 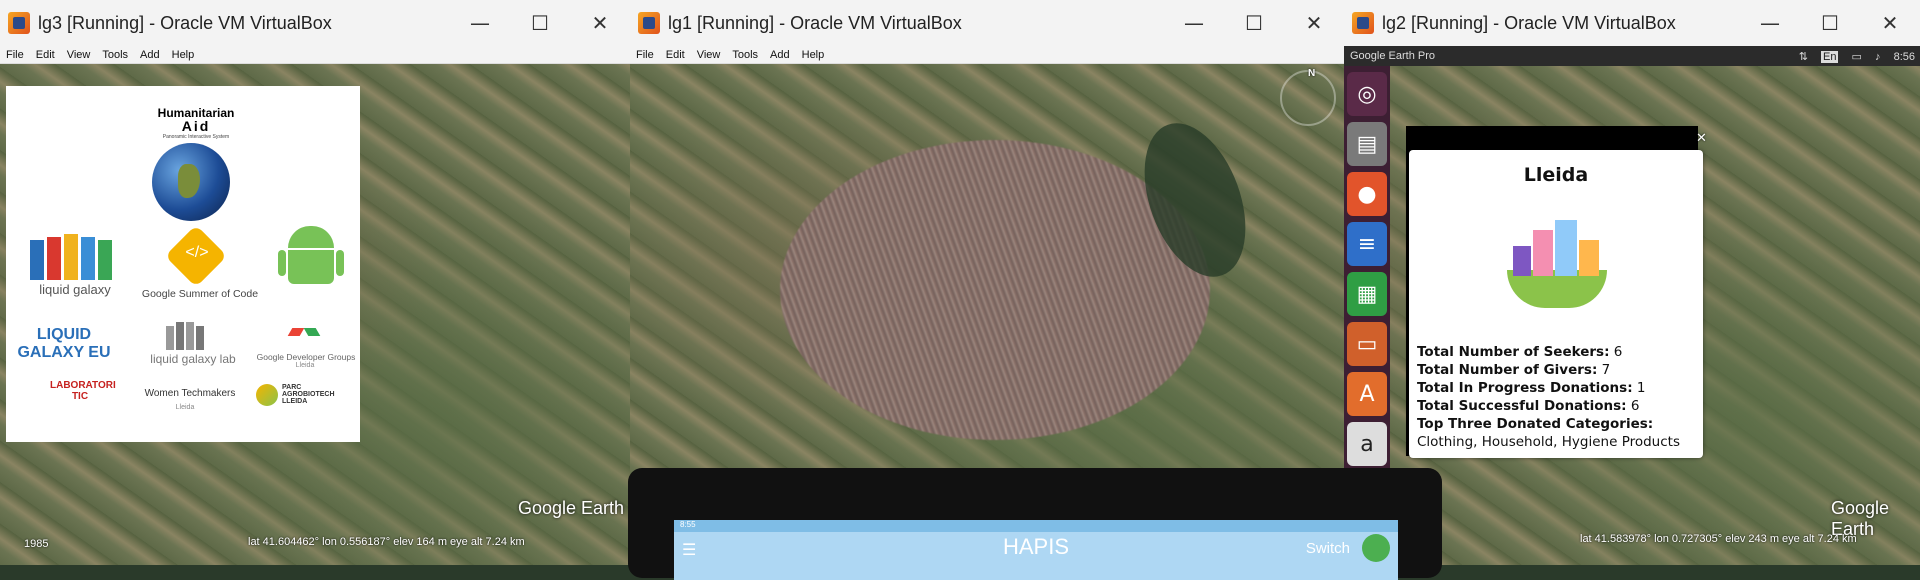 I want to click on categories-label: Top Three Donated Categories:, so click(x=1535, y=424).